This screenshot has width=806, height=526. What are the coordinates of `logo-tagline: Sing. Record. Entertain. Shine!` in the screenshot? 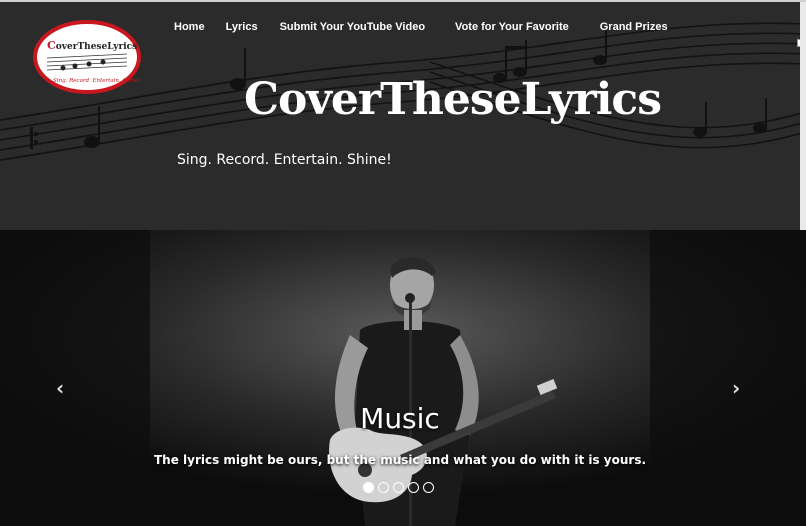 It's located at (97, 81).